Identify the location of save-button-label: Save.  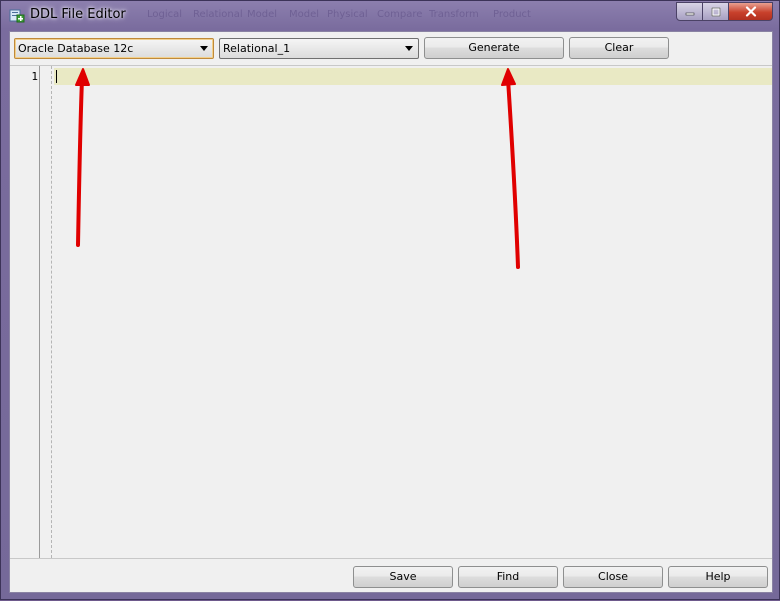
(403, 576).